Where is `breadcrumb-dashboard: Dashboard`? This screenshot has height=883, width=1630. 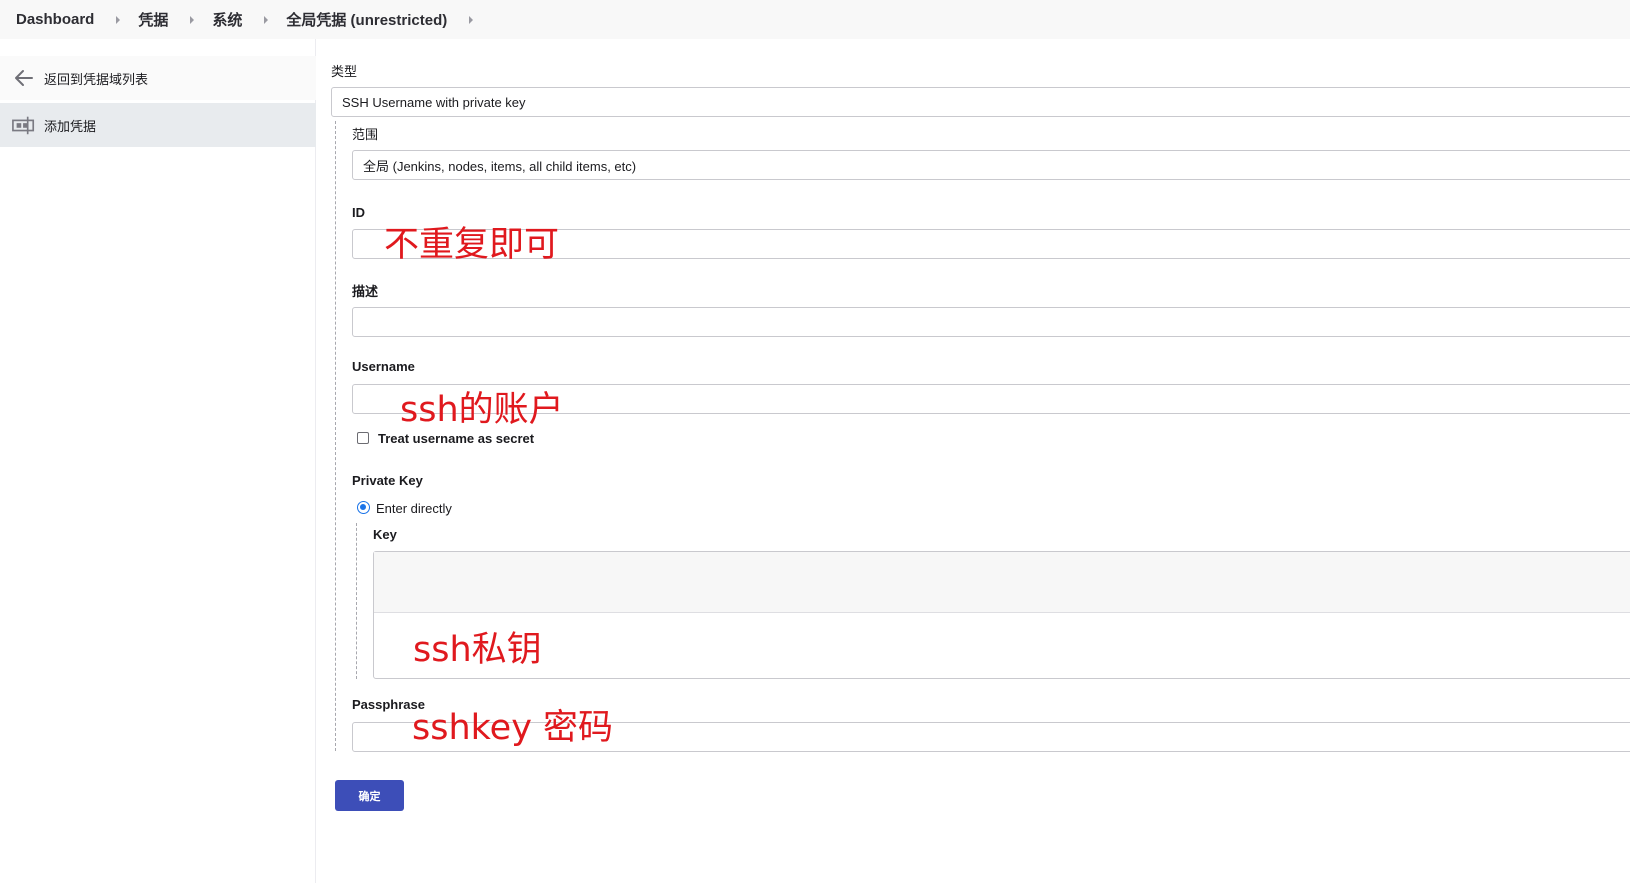
breadcrumb-dashboard: Dashboard is located at coordinates (55, 19).